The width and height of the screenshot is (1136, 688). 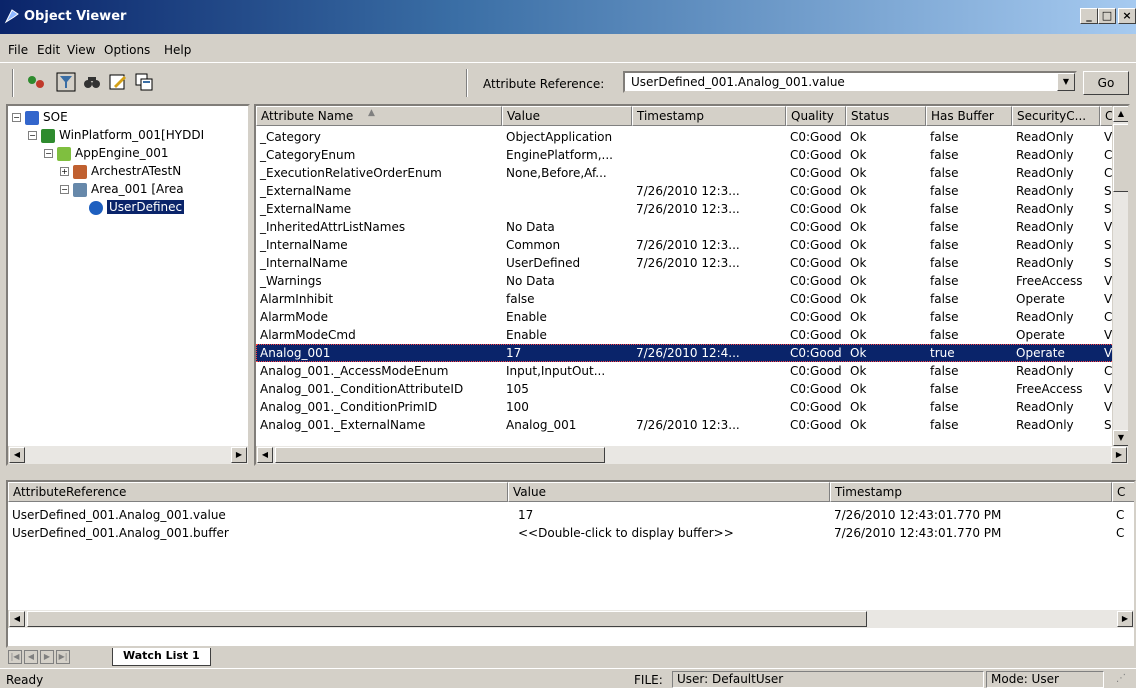 I want to click on watch-column-header: C, so click(x=1123, y=492).